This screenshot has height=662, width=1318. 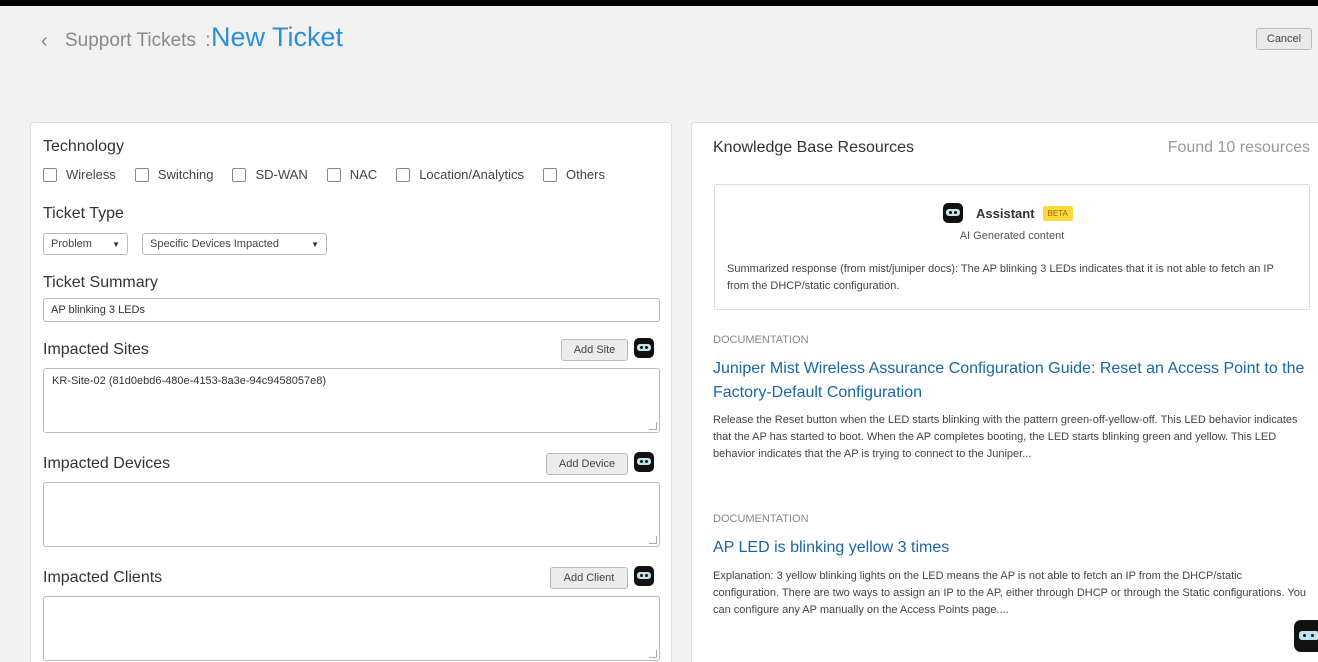 What do you see at coordinates (460, 174) in the screenshot?
I see `tech-option-location-analytics: Location/Analytics` at bounding box center [460, 174].